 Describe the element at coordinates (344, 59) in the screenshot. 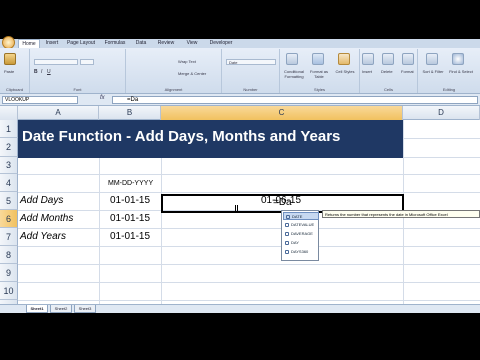

I see `cell-styles-icon` at that location.